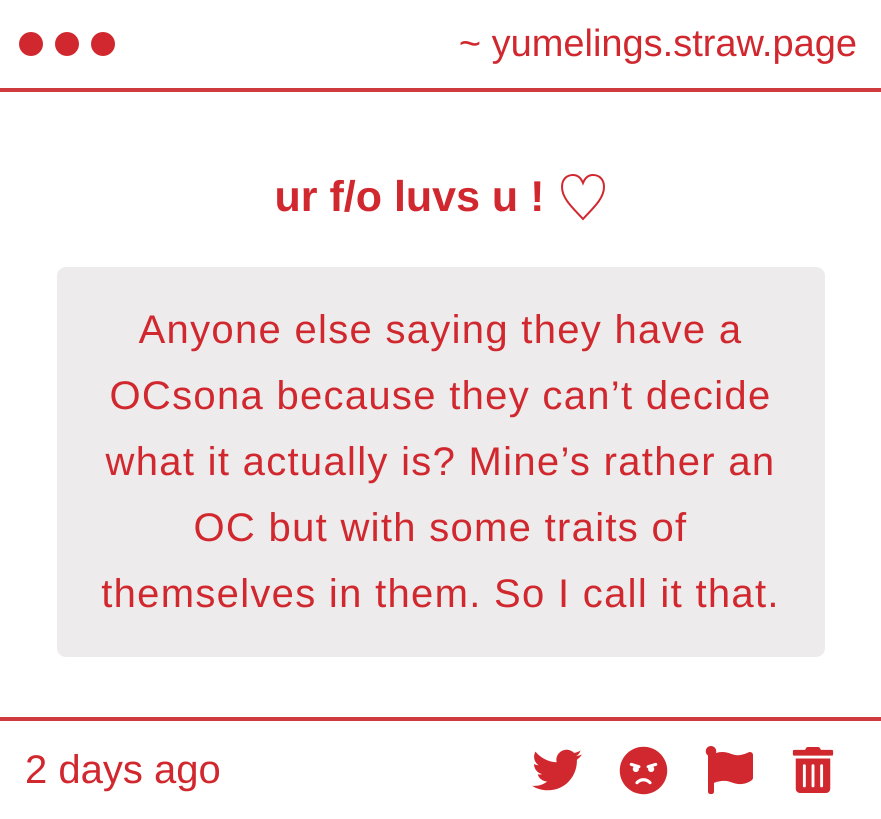  Describe the element at coordinates (729, 770) in the screenshot. I see `flag-icon` at that location.